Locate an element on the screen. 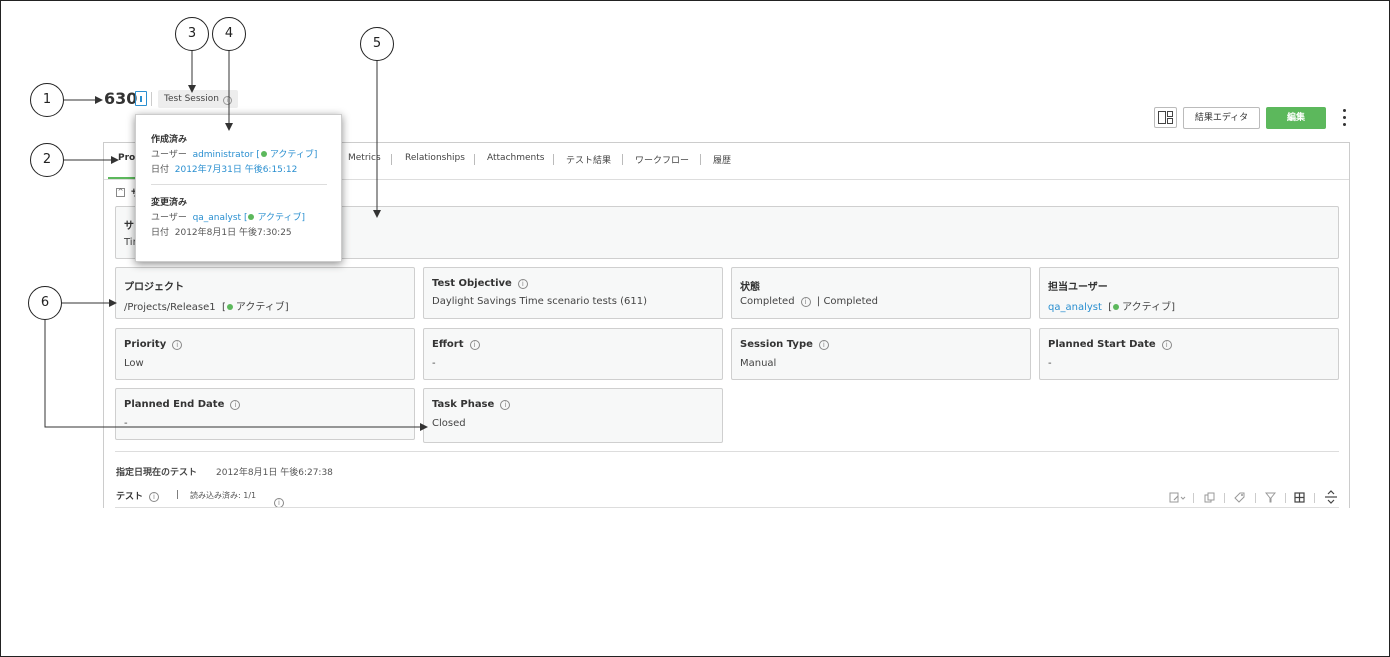 This screenshot has width=1390, height=657. callout-3: 3 is located at coordinates (192, 34).